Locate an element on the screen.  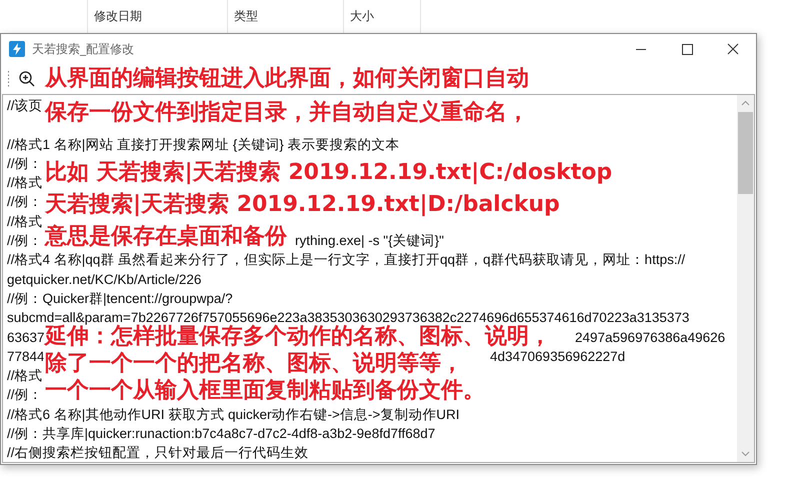
scrollbar is located at coordinates (745, 278).